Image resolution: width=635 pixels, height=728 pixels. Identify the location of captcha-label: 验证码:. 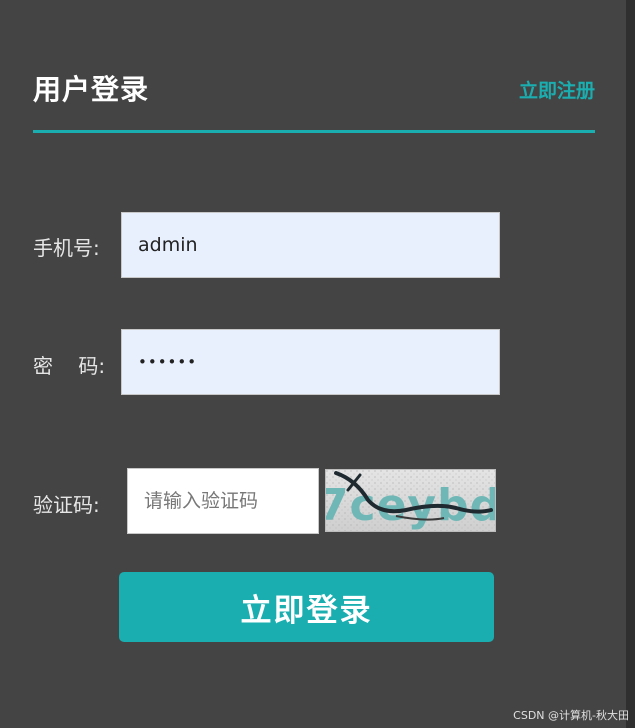
(66, 505).